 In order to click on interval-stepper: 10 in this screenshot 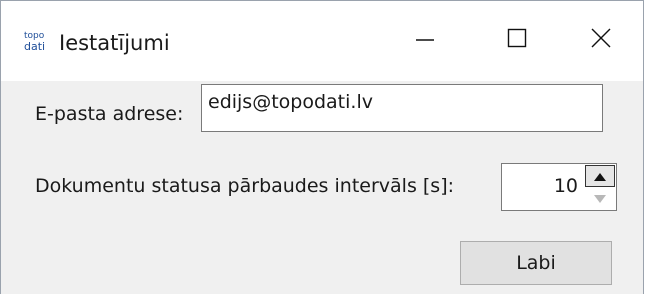, I will do `click(559, 187)`.